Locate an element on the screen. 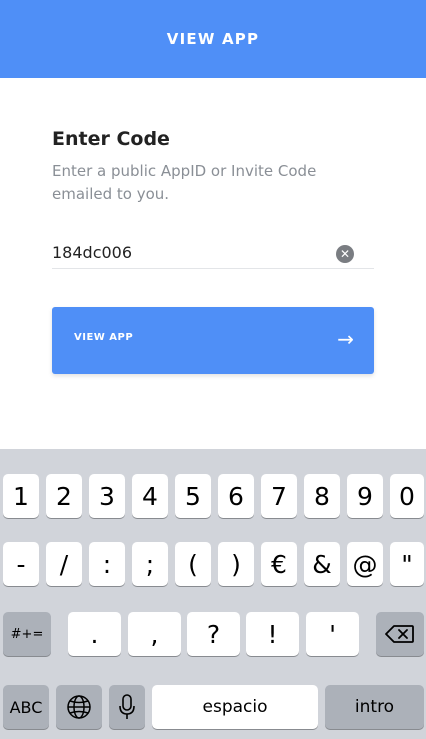 This screenshot has height=739, width=426. key-at: @ is located at coordinates (365, 564).